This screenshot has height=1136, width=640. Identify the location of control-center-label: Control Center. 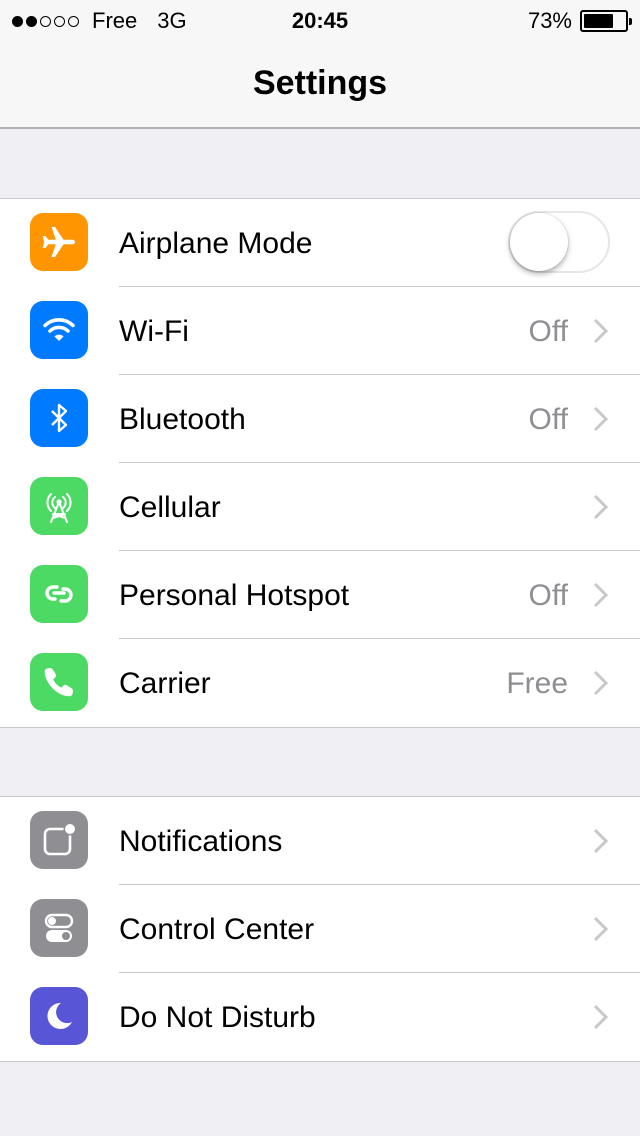
(217, 929).